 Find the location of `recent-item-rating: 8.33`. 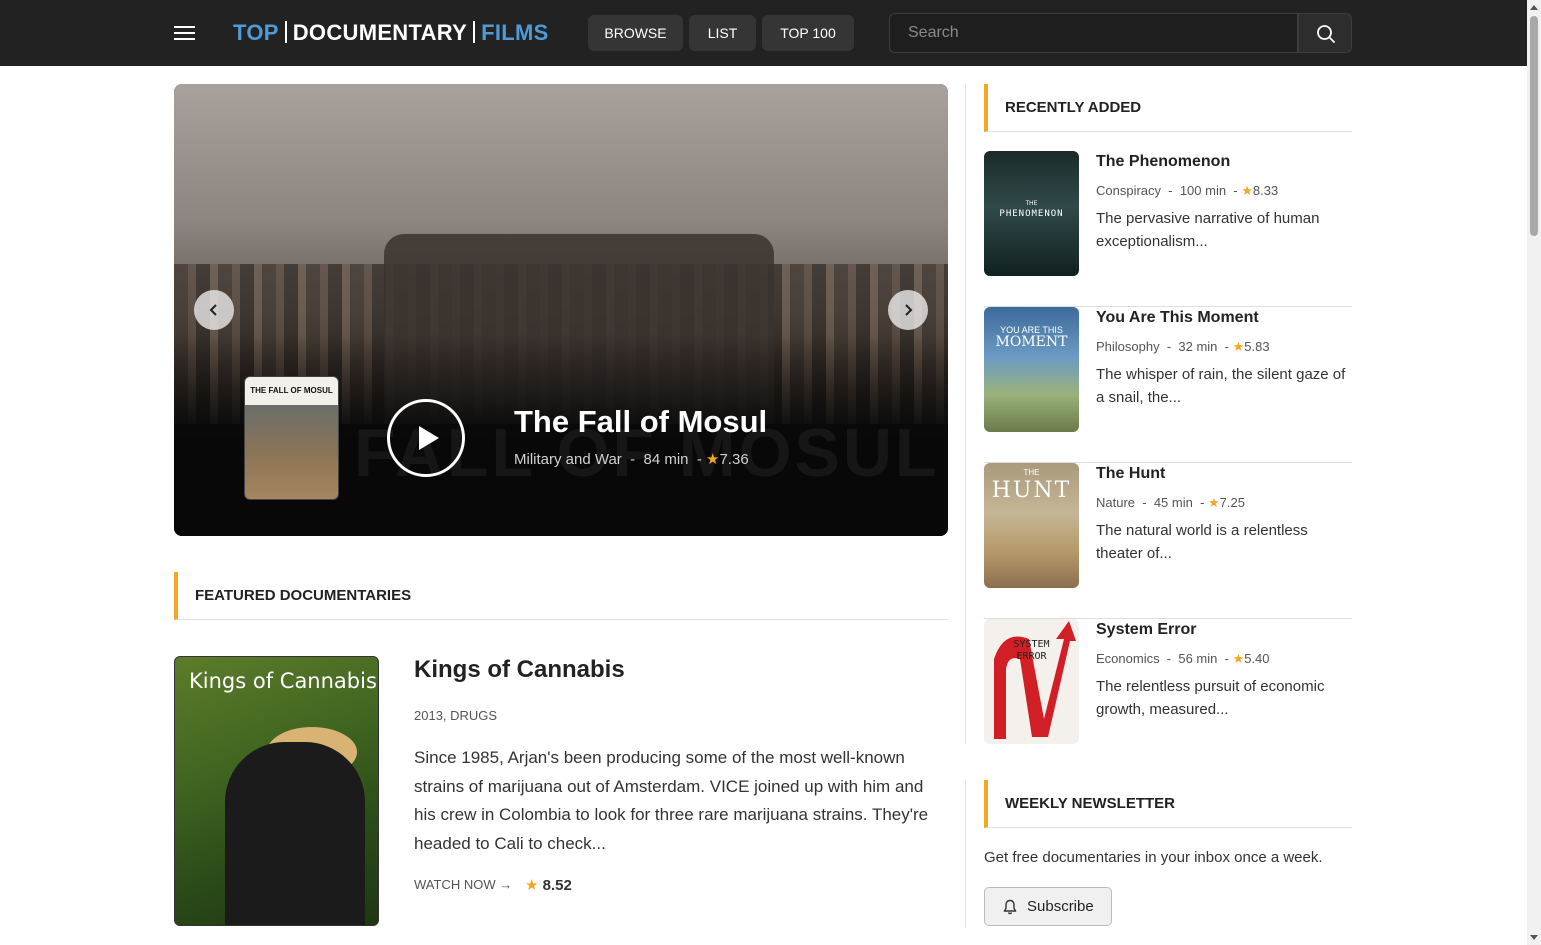

recent-item-rating: 8.33 is located at coordinates (1265, 190).